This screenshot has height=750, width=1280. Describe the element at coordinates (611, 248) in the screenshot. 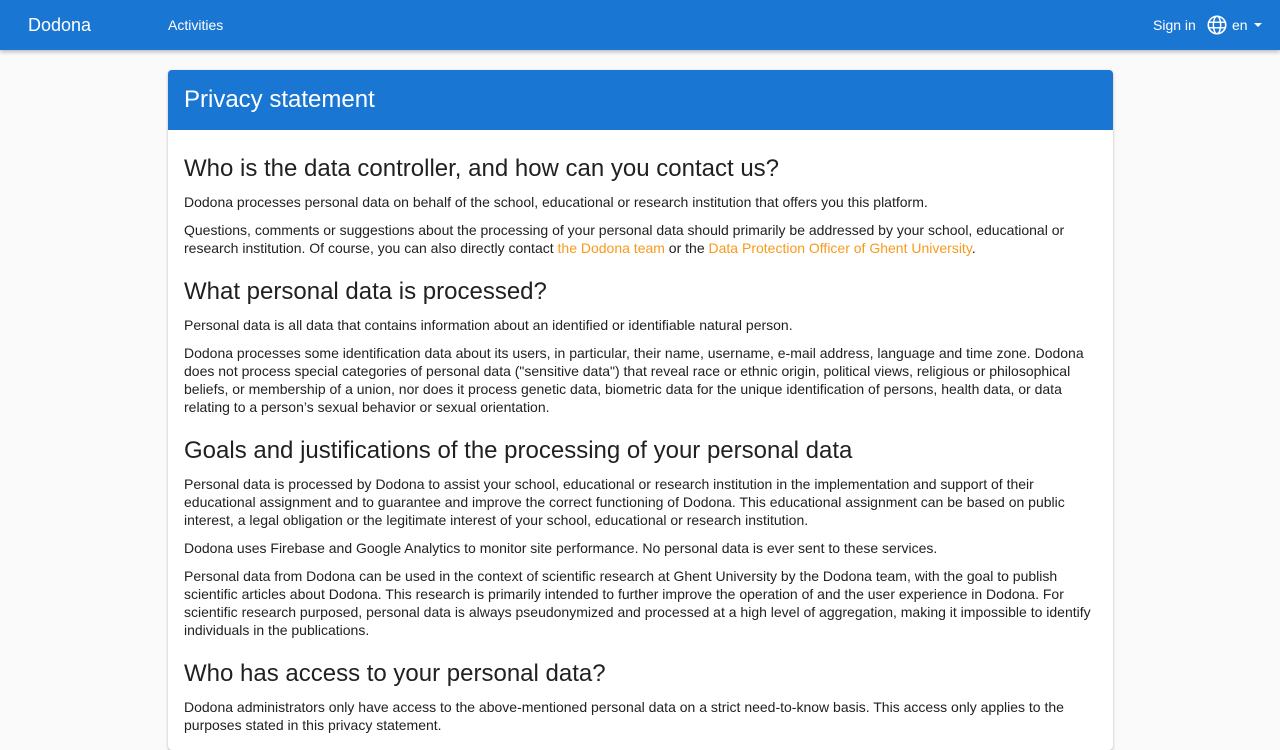

I see `dodona-team-link: the Dodona team` at that location.